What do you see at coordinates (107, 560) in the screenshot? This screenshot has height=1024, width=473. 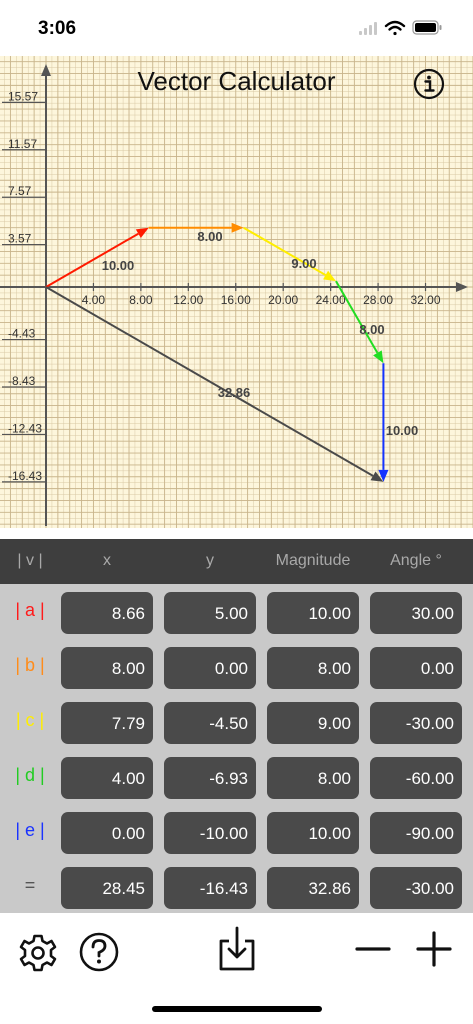 I see `header-x: x` at bounding box center [107, 560].